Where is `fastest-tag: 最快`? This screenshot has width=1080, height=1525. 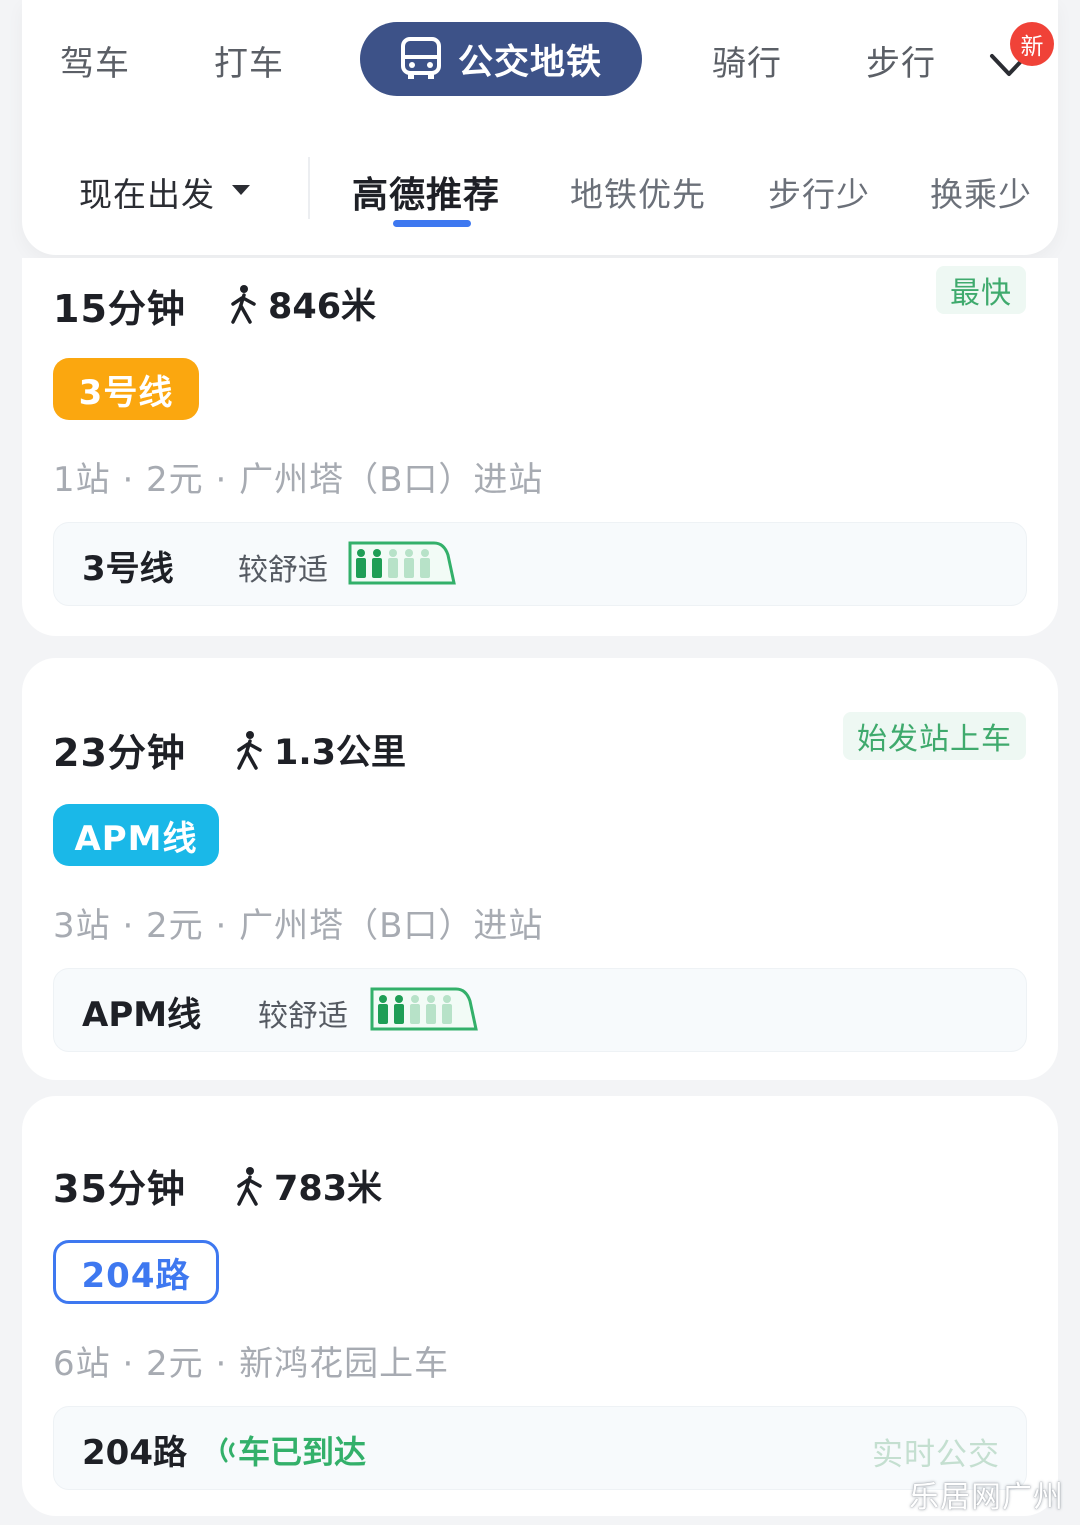 fastest-tag: 最快 is located at coordinates (981, 290).